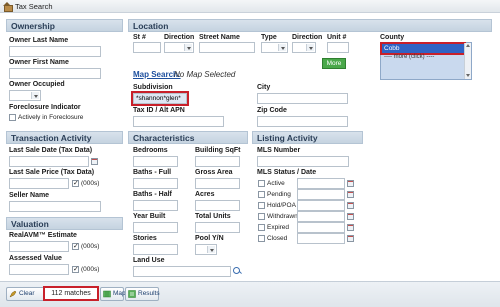 Image resolution: width=500 pixels, height=307 pixels. I want to click on county-listbox: Cobb ---- more (click) ----, so click(426, 61).